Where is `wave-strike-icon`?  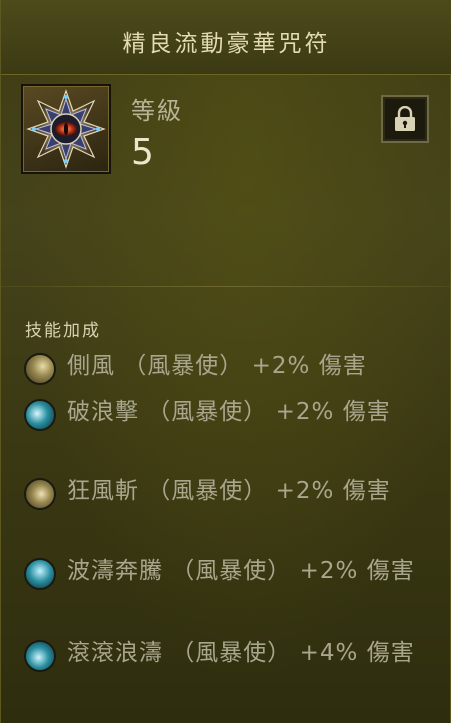
wave-strike-icon is located at coordinates (40, 415).